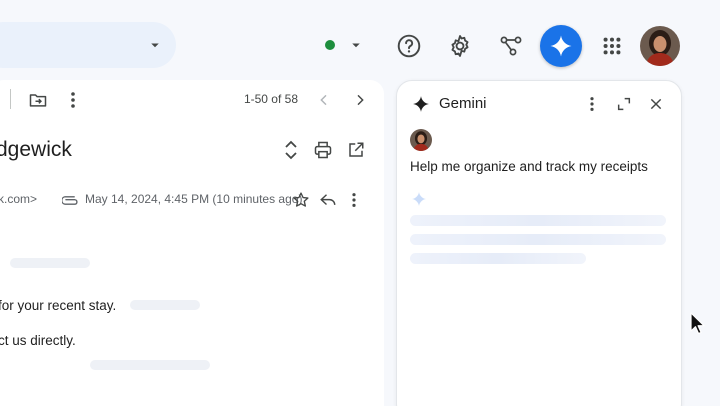 The height and width of the screenshot is (406, 720). What do you see at coordinates (463, 103) in the screenshot?
I see `gemini-panel-title: Gemini` at bounding box center [463, 103].